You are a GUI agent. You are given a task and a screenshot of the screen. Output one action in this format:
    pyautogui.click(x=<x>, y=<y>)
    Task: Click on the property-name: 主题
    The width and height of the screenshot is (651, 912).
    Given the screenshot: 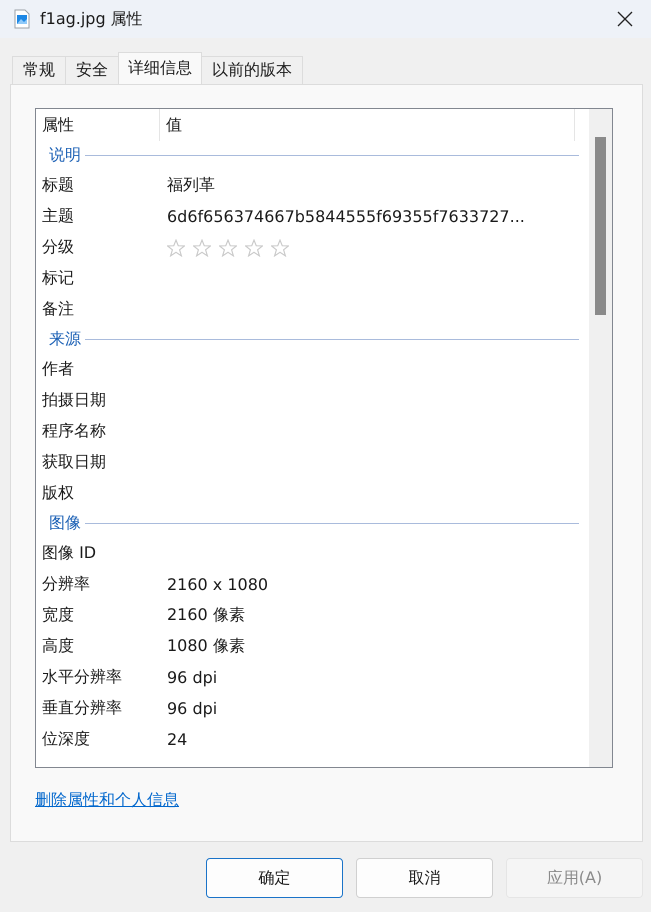 What is the action you would take?
    pyautogui.click(x=58, y=216)
    